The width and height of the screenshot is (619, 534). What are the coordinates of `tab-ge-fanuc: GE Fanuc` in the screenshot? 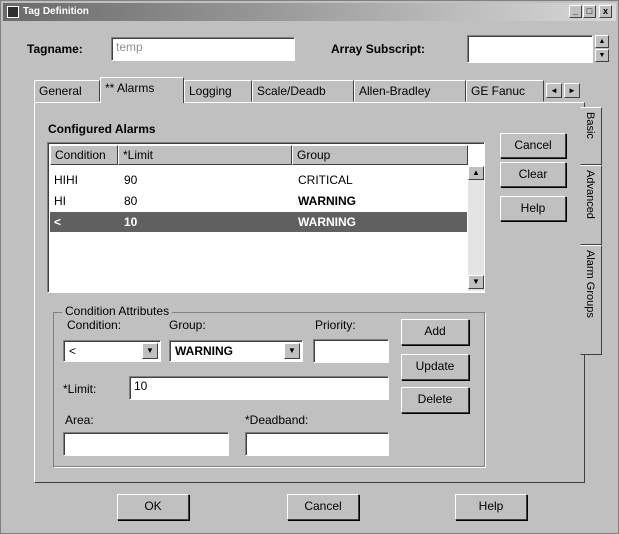 It's located at (505, 91).